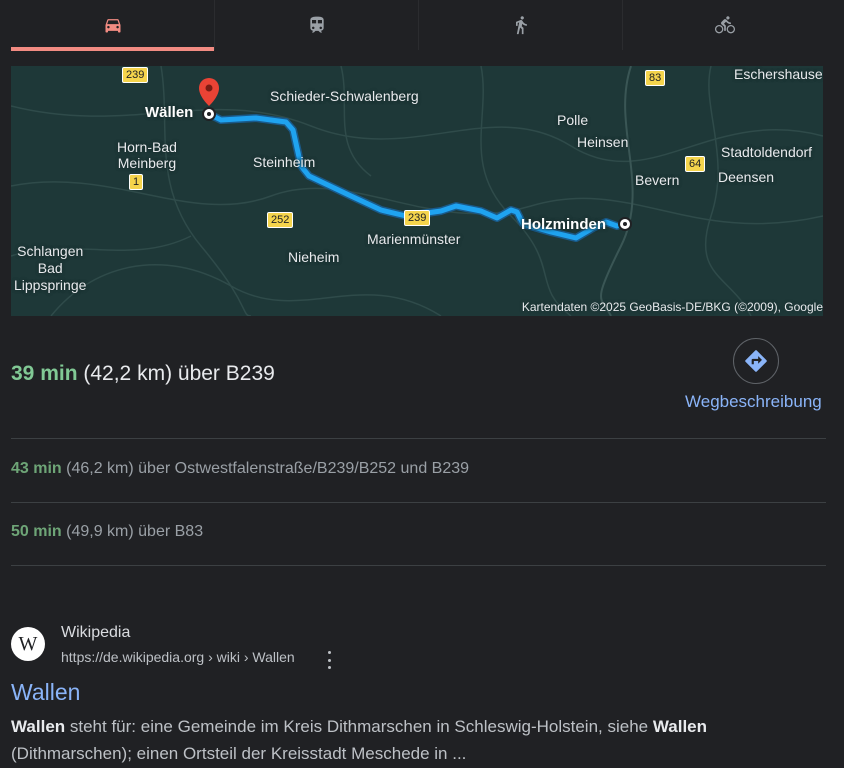 This screenshot has height=768, width=844. I want to click on road-shield-239: 239, so click(135, 75).